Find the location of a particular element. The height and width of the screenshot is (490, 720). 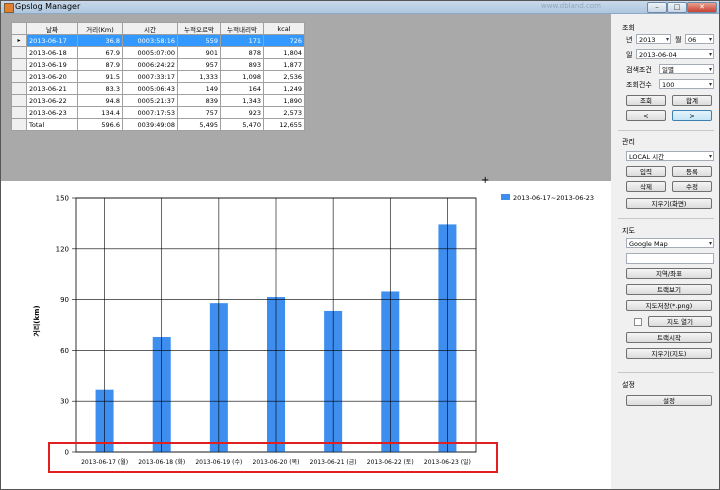

table-cell: 36.8 is located at coordinates (100, 40).